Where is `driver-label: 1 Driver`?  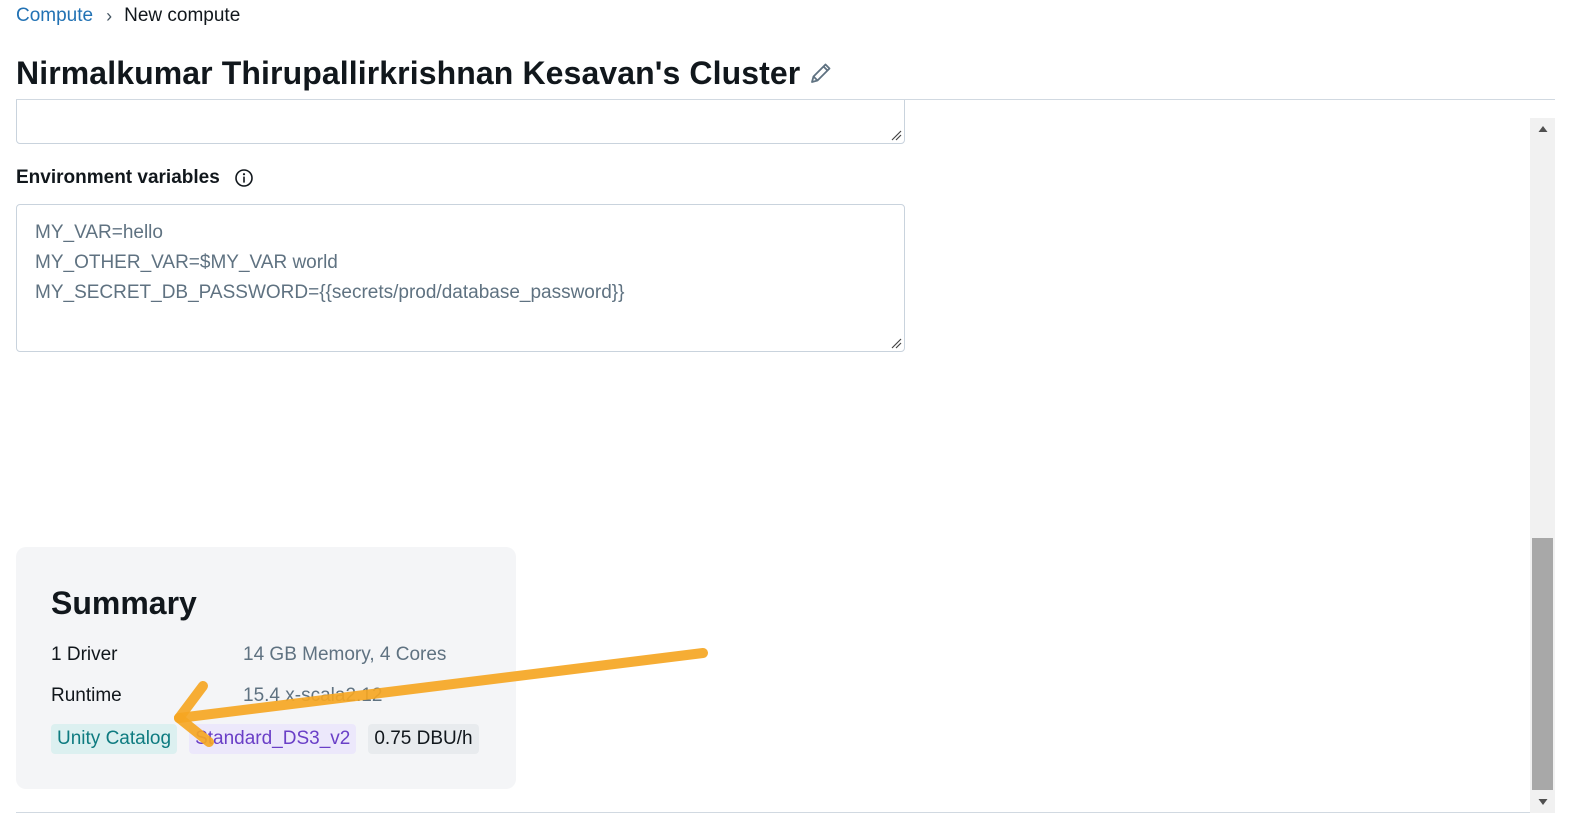
driver-label: 1 Driver is located at coordinates (84, 654).